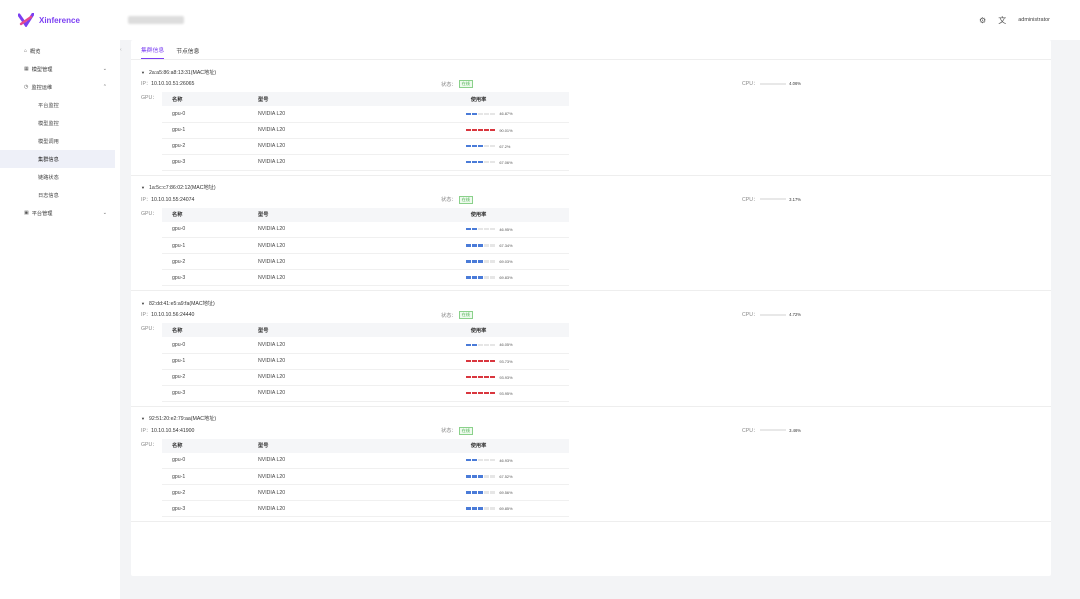  Describe the element at coordinates (591, 303) in the screenshot. I see `node-header: ▼ 82:dd:41:e5:a9:fa(MAC地址)` at that location.